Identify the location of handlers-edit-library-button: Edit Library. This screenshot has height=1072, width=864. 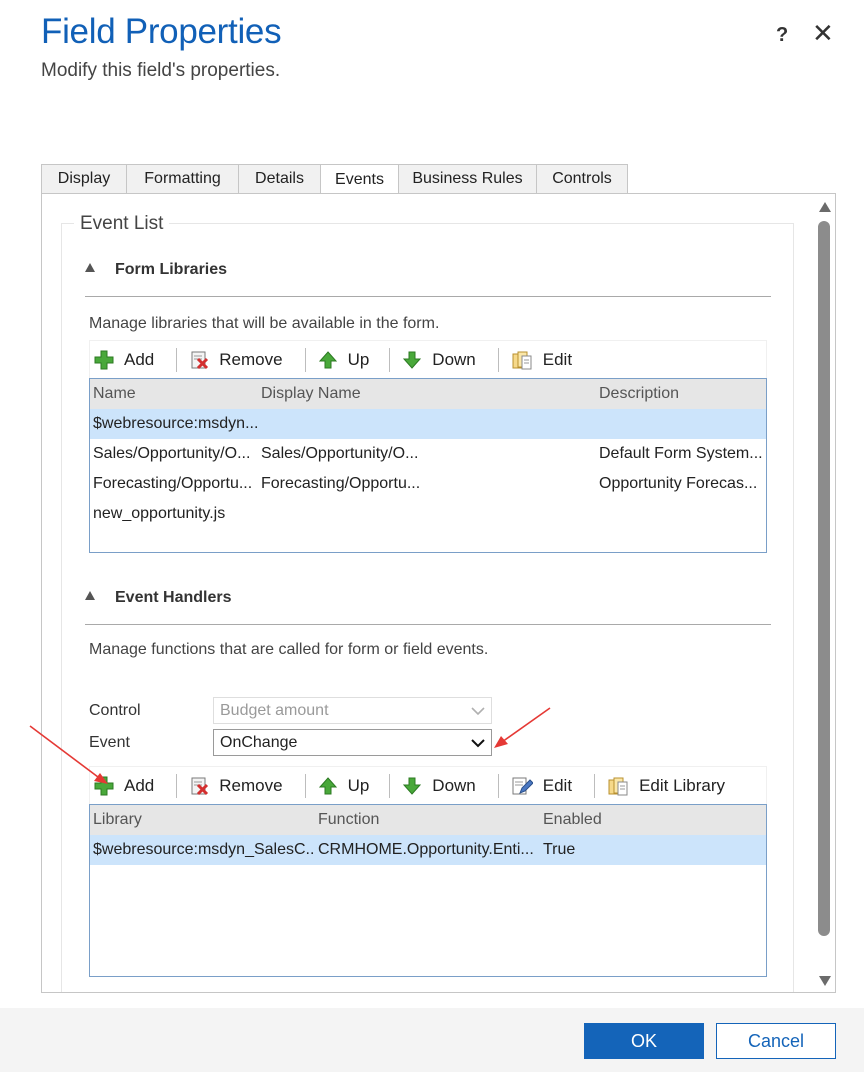
(666, 785).